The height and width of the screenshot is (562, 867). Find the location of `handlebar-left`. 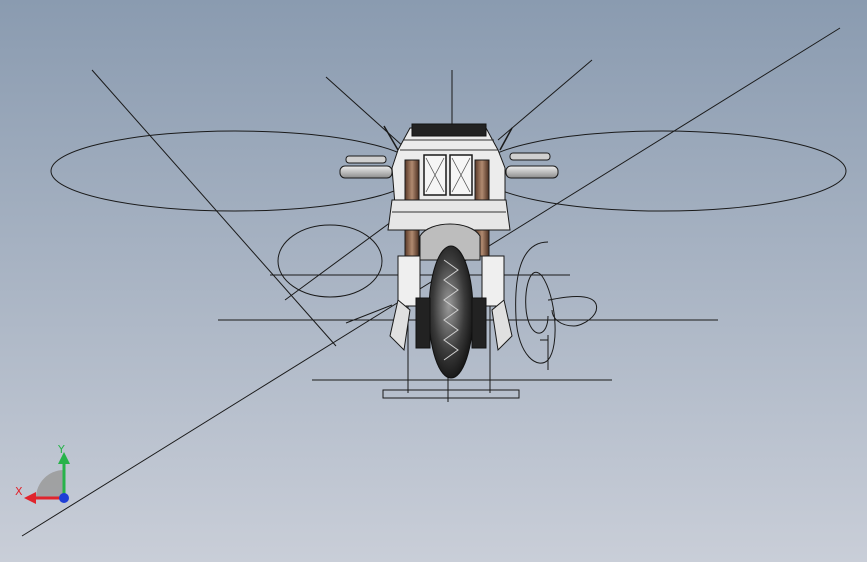

handlebar-left is located at coordinates (366, 172).